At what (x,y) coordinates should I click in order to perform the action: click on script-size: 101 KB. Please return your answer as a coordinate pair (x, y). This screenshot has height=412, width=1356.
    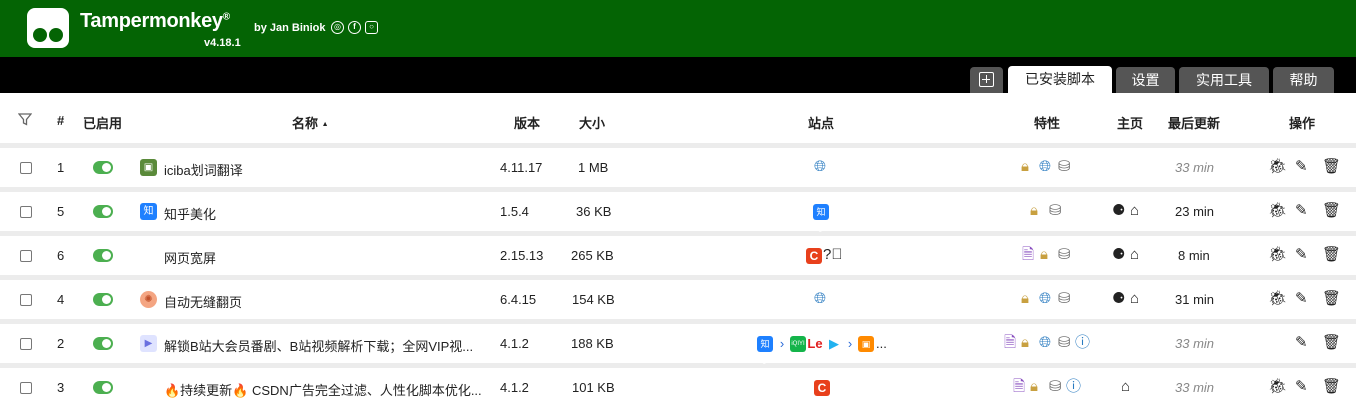
    Looking at the image, I should click on (593, 387).